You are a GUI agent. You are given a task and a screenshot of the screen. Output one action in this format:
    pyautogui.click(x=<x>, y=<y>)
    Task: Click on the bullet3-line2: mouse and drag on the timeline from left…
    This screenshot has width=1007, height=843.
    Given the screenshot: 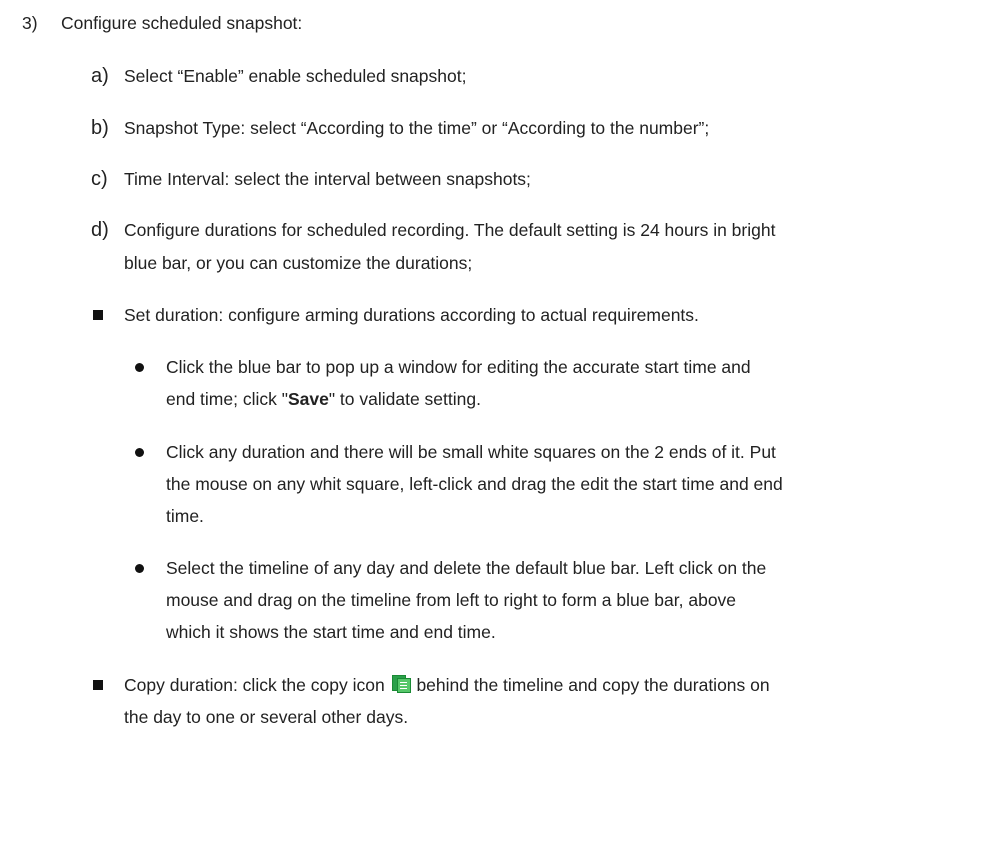 What is the action you would take?
    pyautogui.click(x=451, y=600)
    